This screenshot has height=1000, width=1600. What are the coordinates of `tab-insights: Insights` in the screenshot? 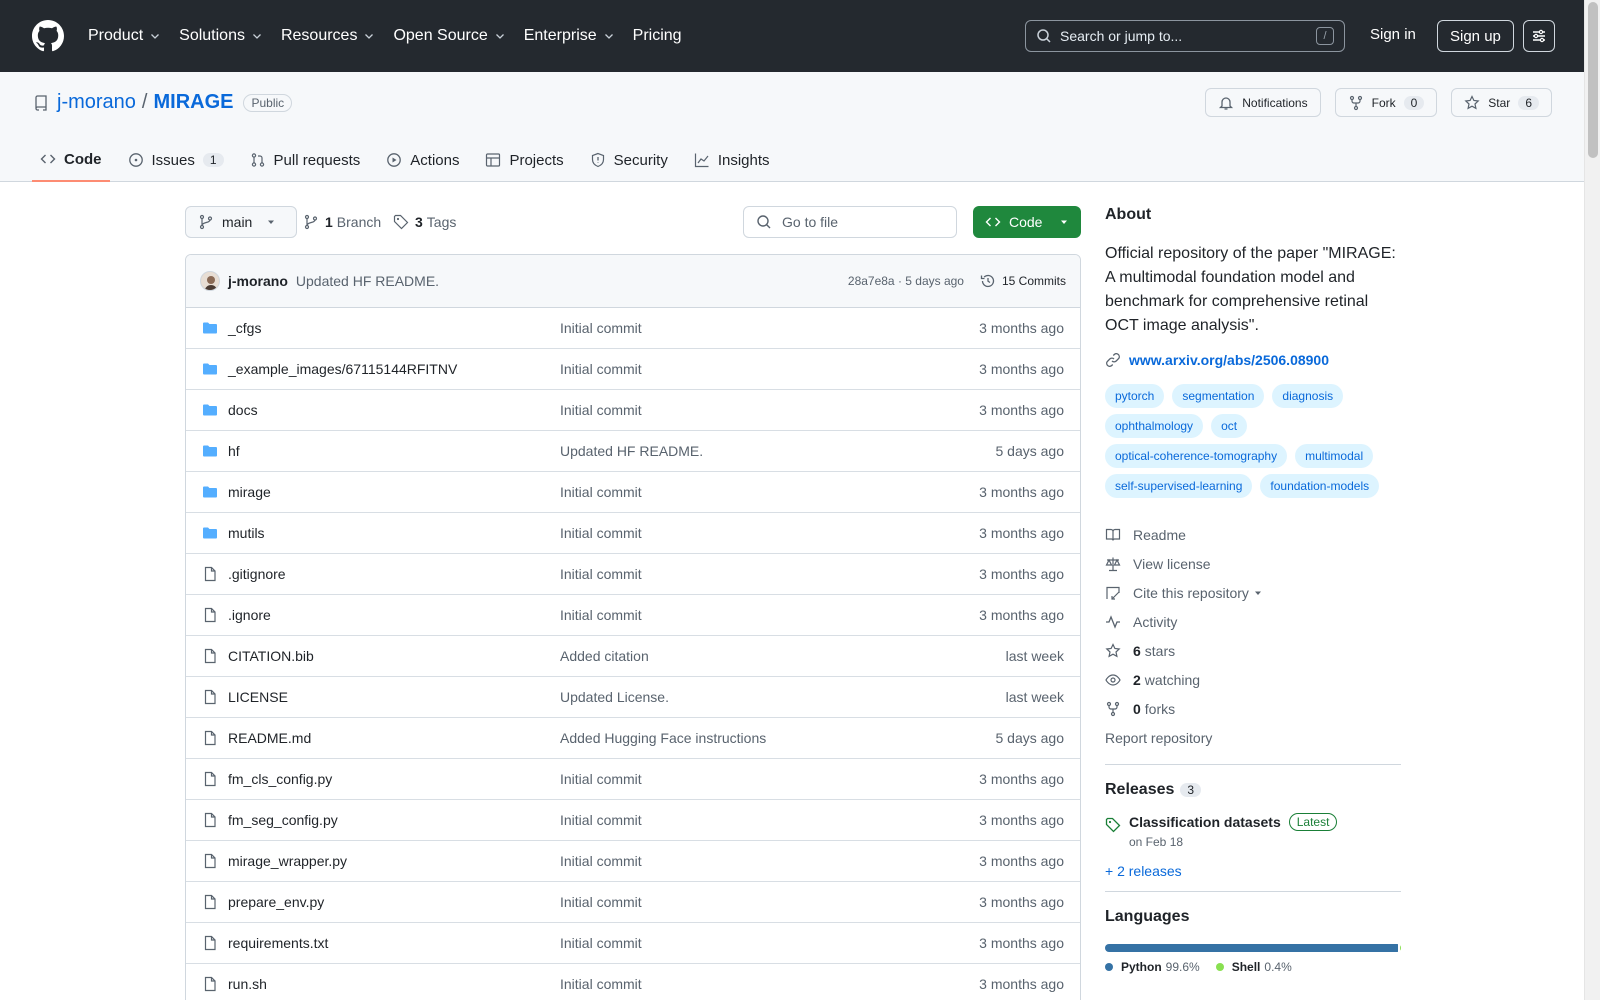 It's located at (732, 160).